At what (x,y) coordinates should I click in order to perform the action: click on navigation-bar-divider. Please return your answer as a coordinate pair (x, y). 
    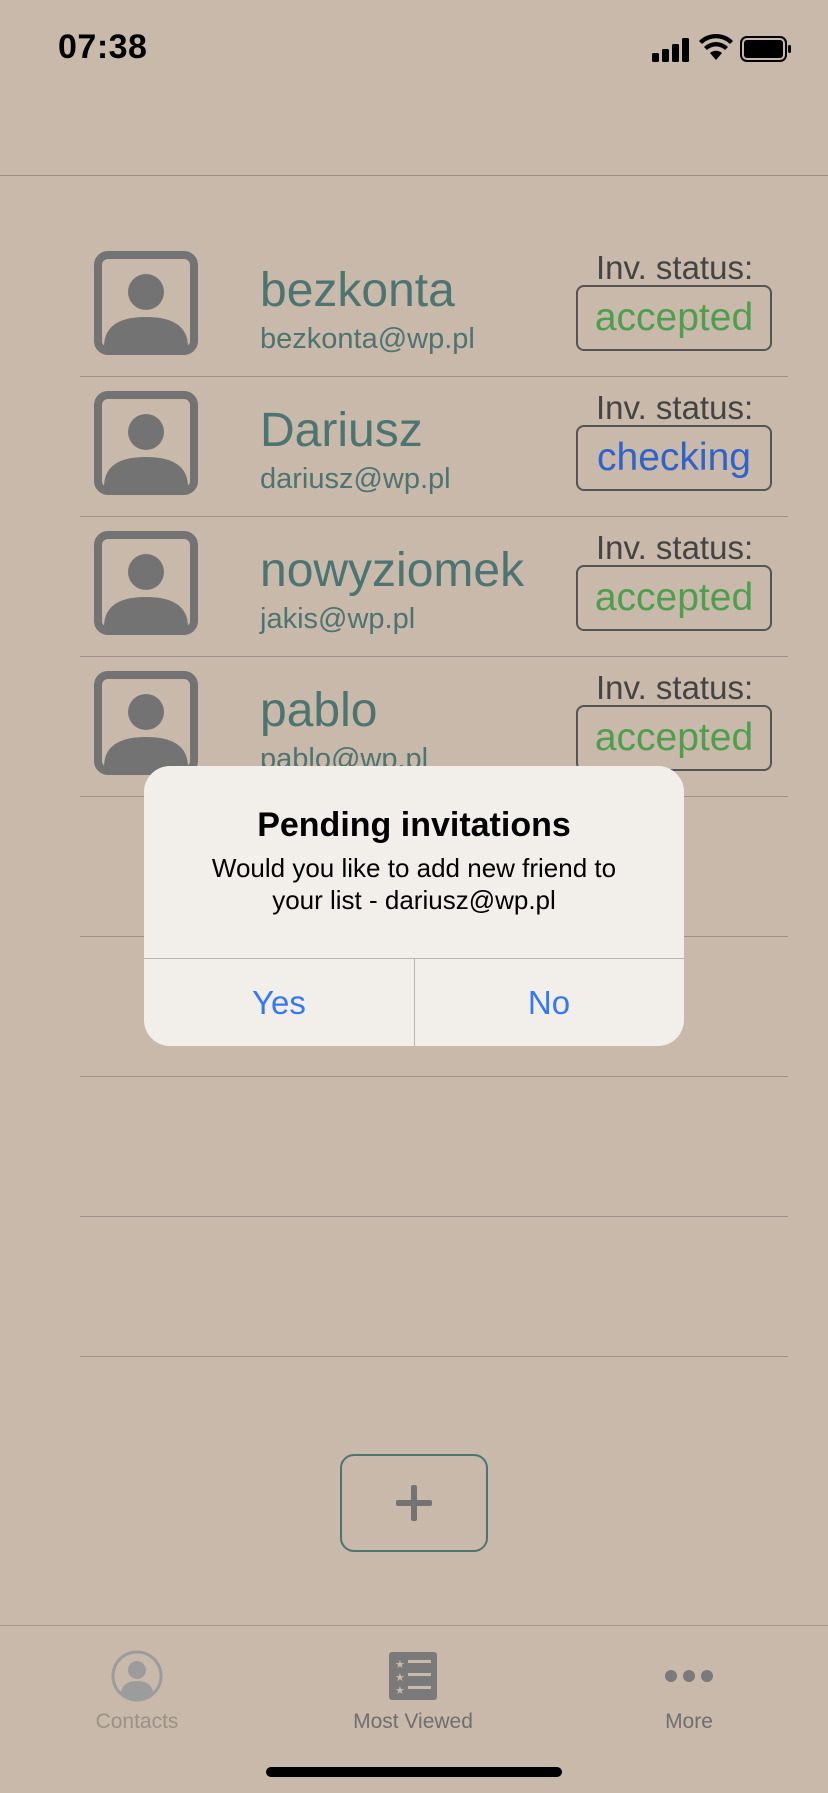
    Looking at the image, I should click on (414, 175).